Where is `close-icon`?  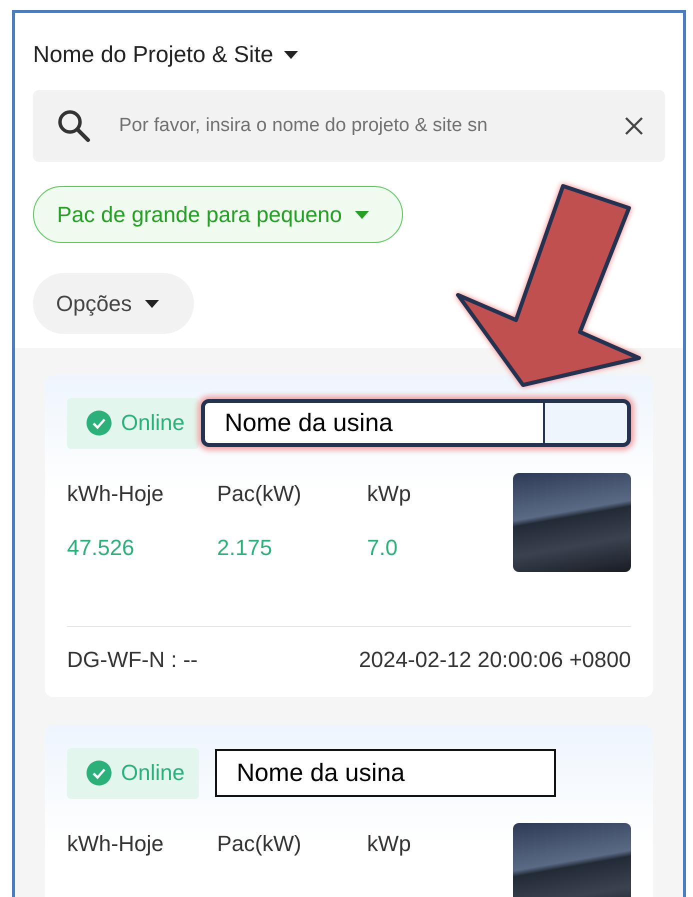
close-icon is located at coordinates (634, 126).